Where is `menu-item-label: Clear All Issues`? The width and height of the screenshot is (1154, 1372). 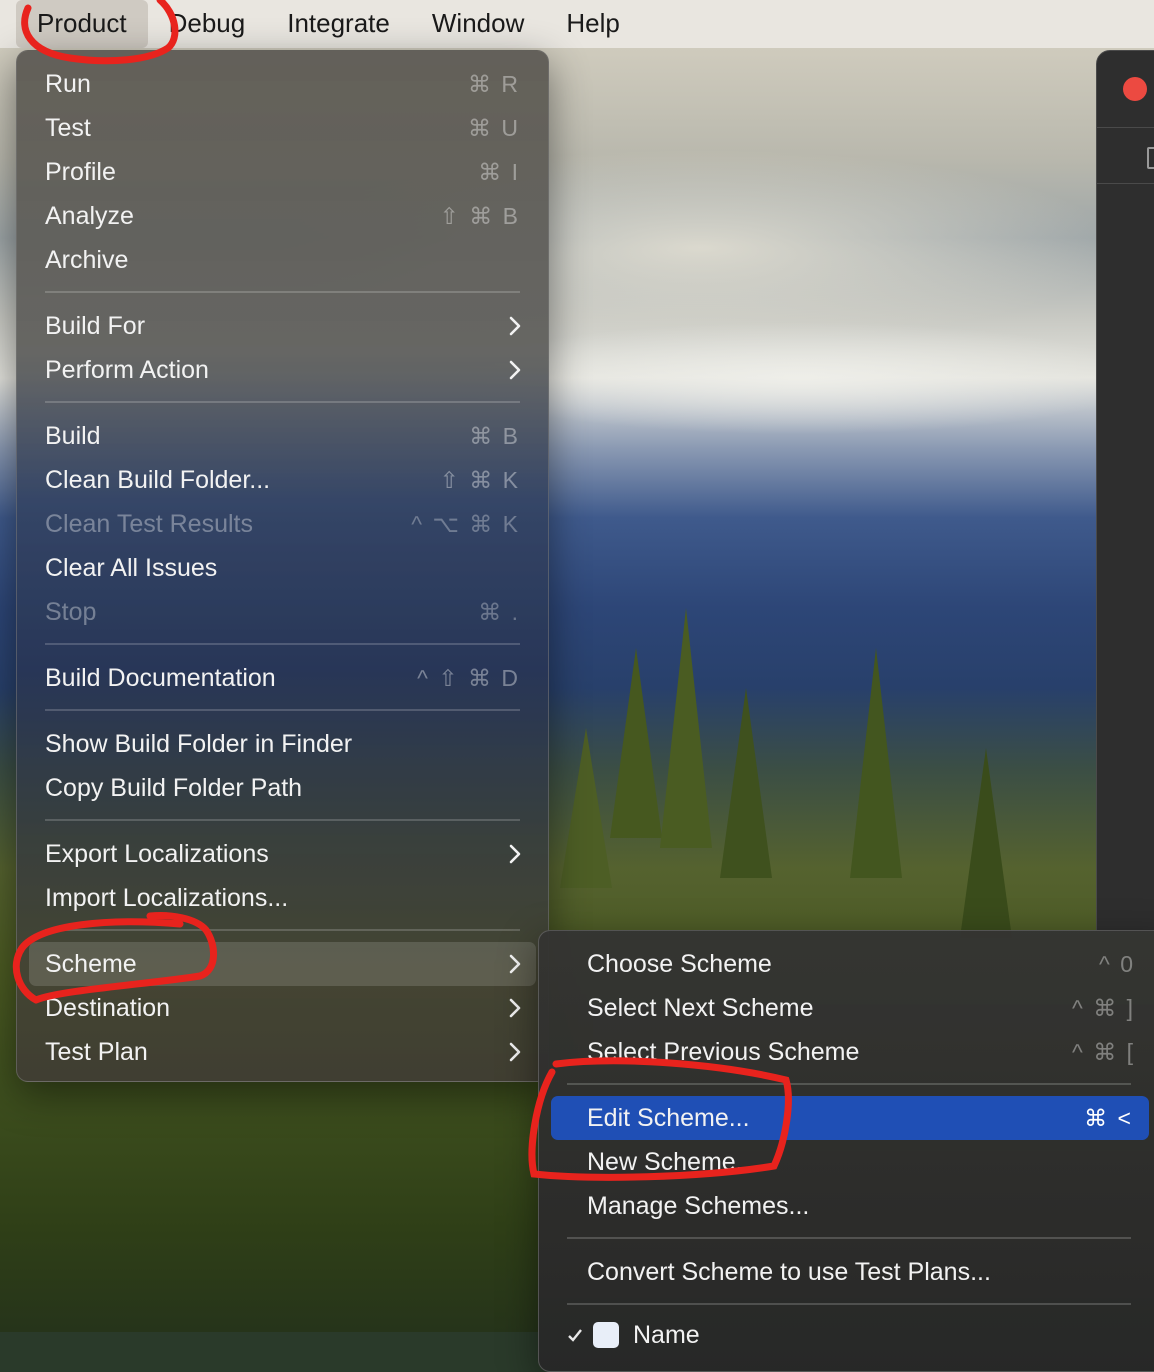
menu-item-label: Clear All Issues is located at coordinates (131, 567).